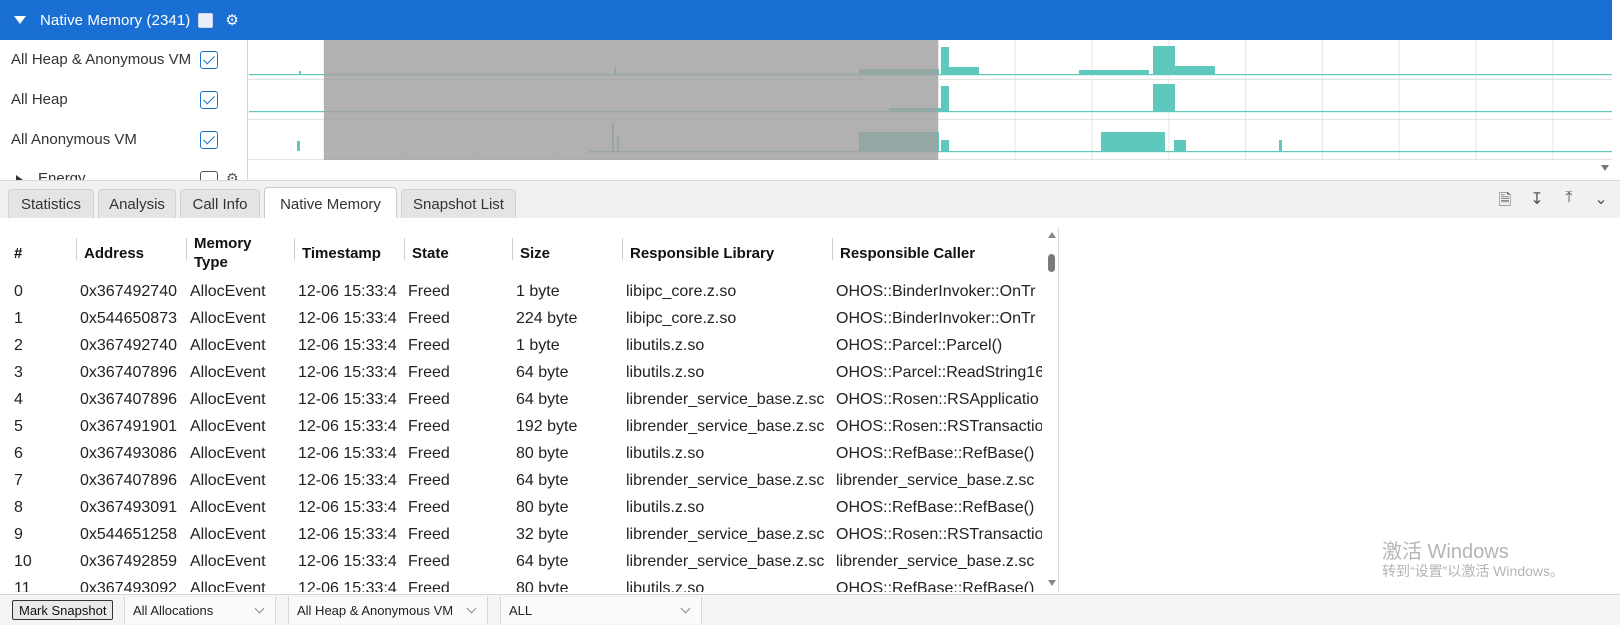 The height and width of the screenshot is (625, 1620). Describe the element at coordinates (1537, 202) in the screenshot. I see `download-icon: ↧` at that location.